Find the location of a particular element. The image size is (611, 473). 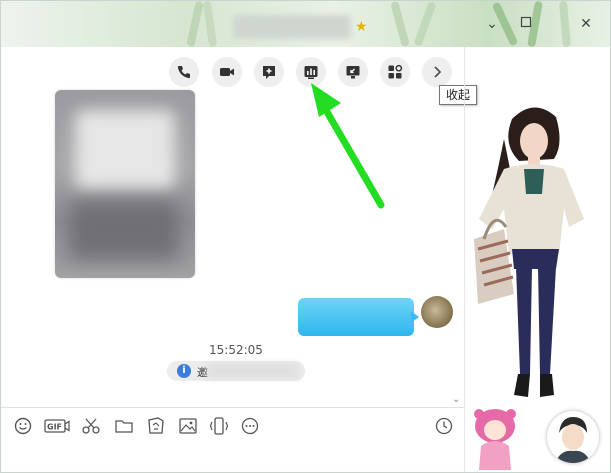

video-camera-icon is located at coordinates (227, 72).